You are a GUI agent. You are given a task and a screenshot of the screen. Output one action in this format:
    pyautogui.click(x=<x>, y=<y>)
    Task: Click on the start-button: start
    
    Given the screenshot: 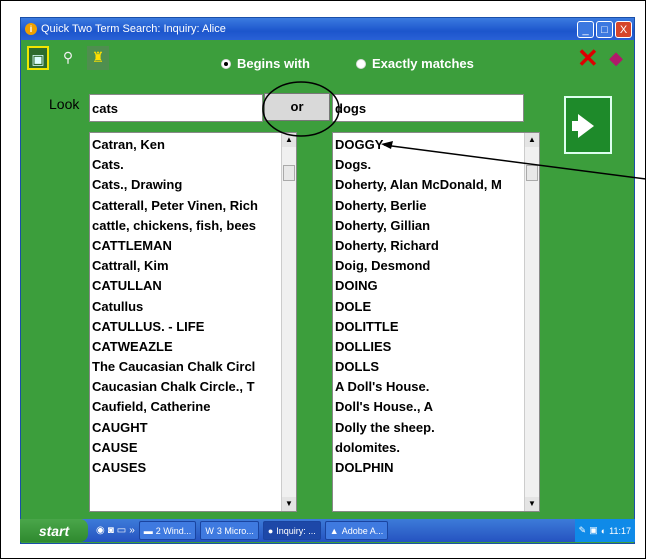 What is the action you would take?
    pyautogui.click(x=54, y=530)
    